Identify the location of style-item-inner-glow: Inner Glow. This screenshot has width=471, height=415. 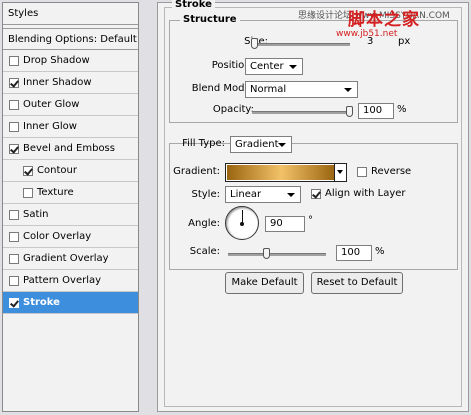
(70, 127).